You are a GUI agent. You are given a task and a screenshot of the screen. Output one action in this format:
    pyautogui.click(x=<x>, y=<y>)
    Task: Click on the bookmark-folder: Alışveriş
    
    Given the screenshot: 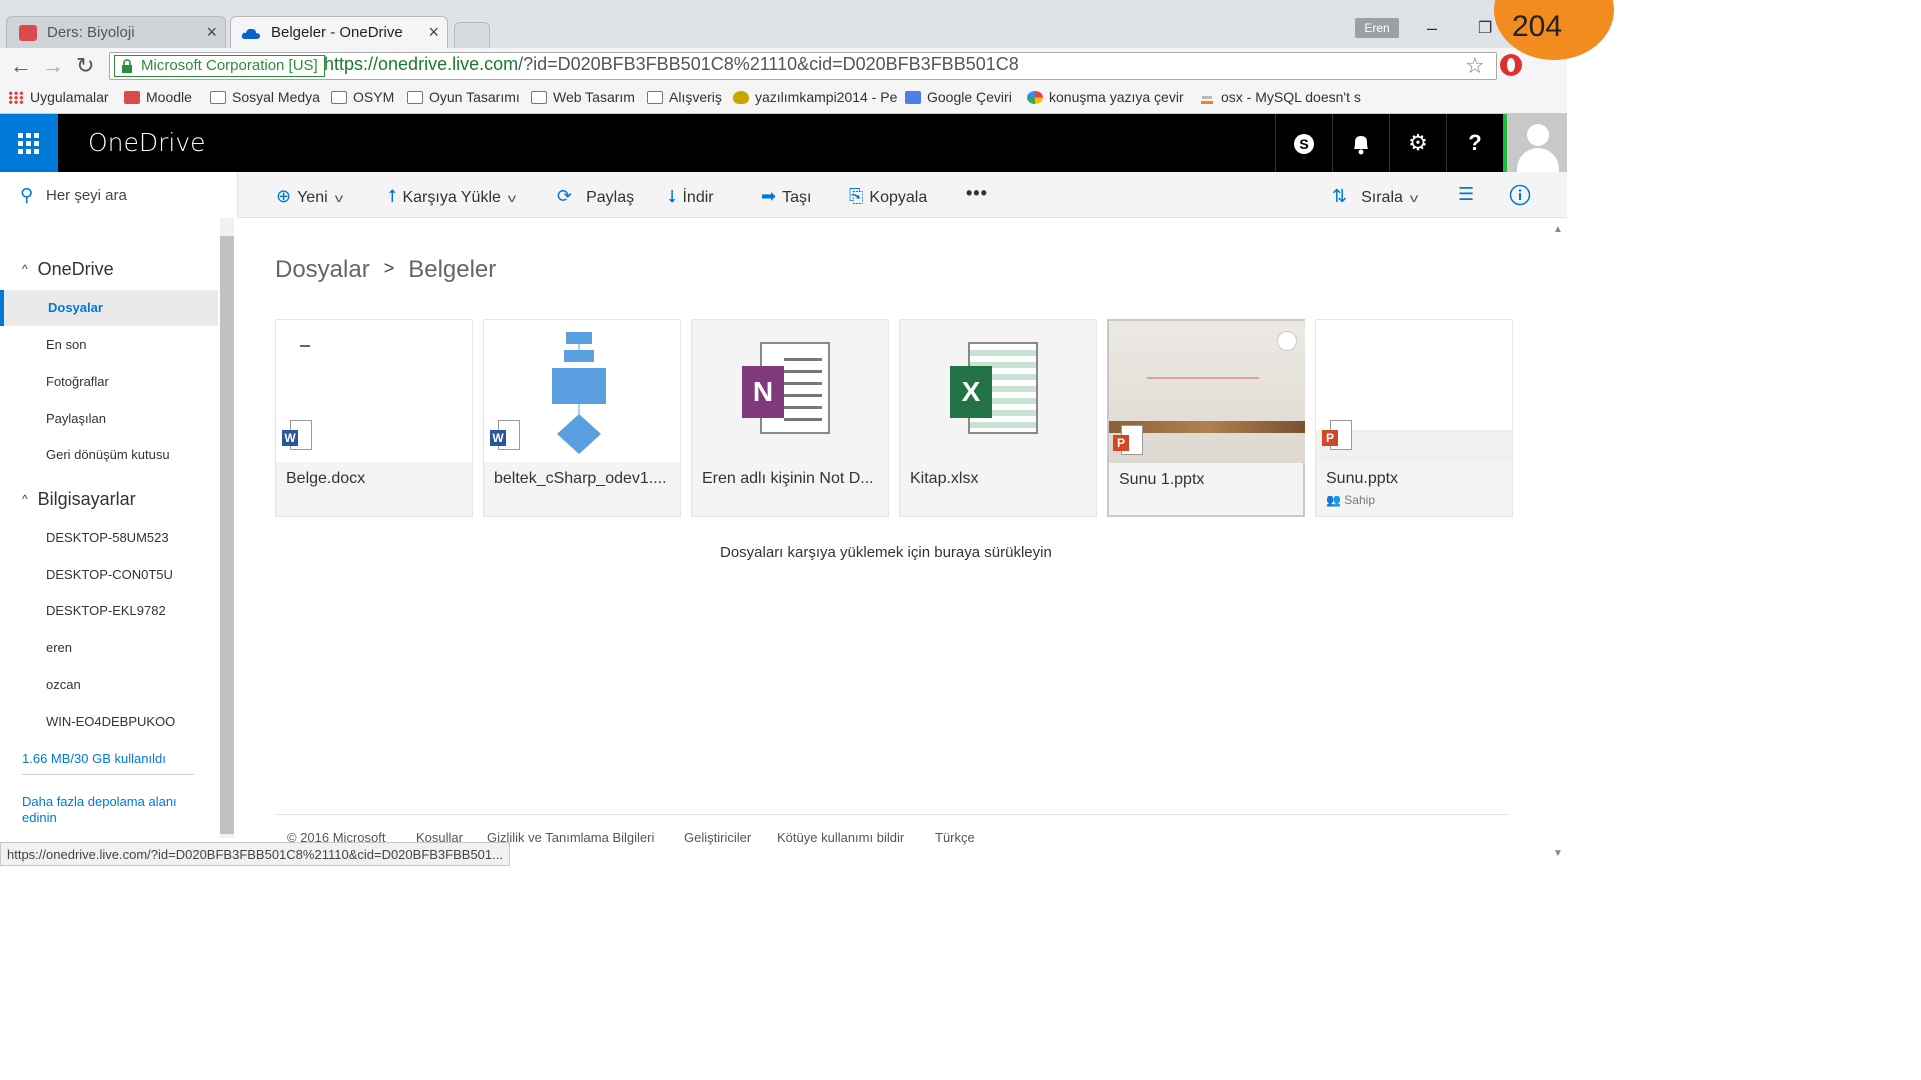 What is the action you would take?
    pyautogui.click(x=684, y=97)
    